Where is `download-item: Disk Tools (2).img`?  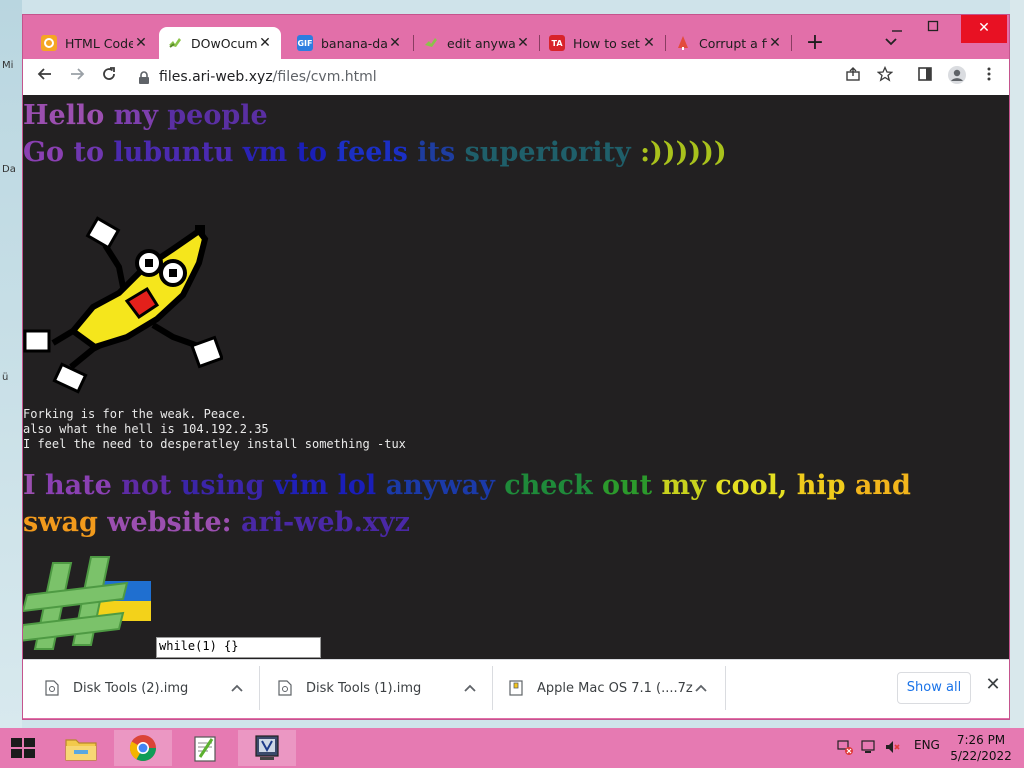 download-item: Disk Tools (2).img is located at coordinates (150, 688).